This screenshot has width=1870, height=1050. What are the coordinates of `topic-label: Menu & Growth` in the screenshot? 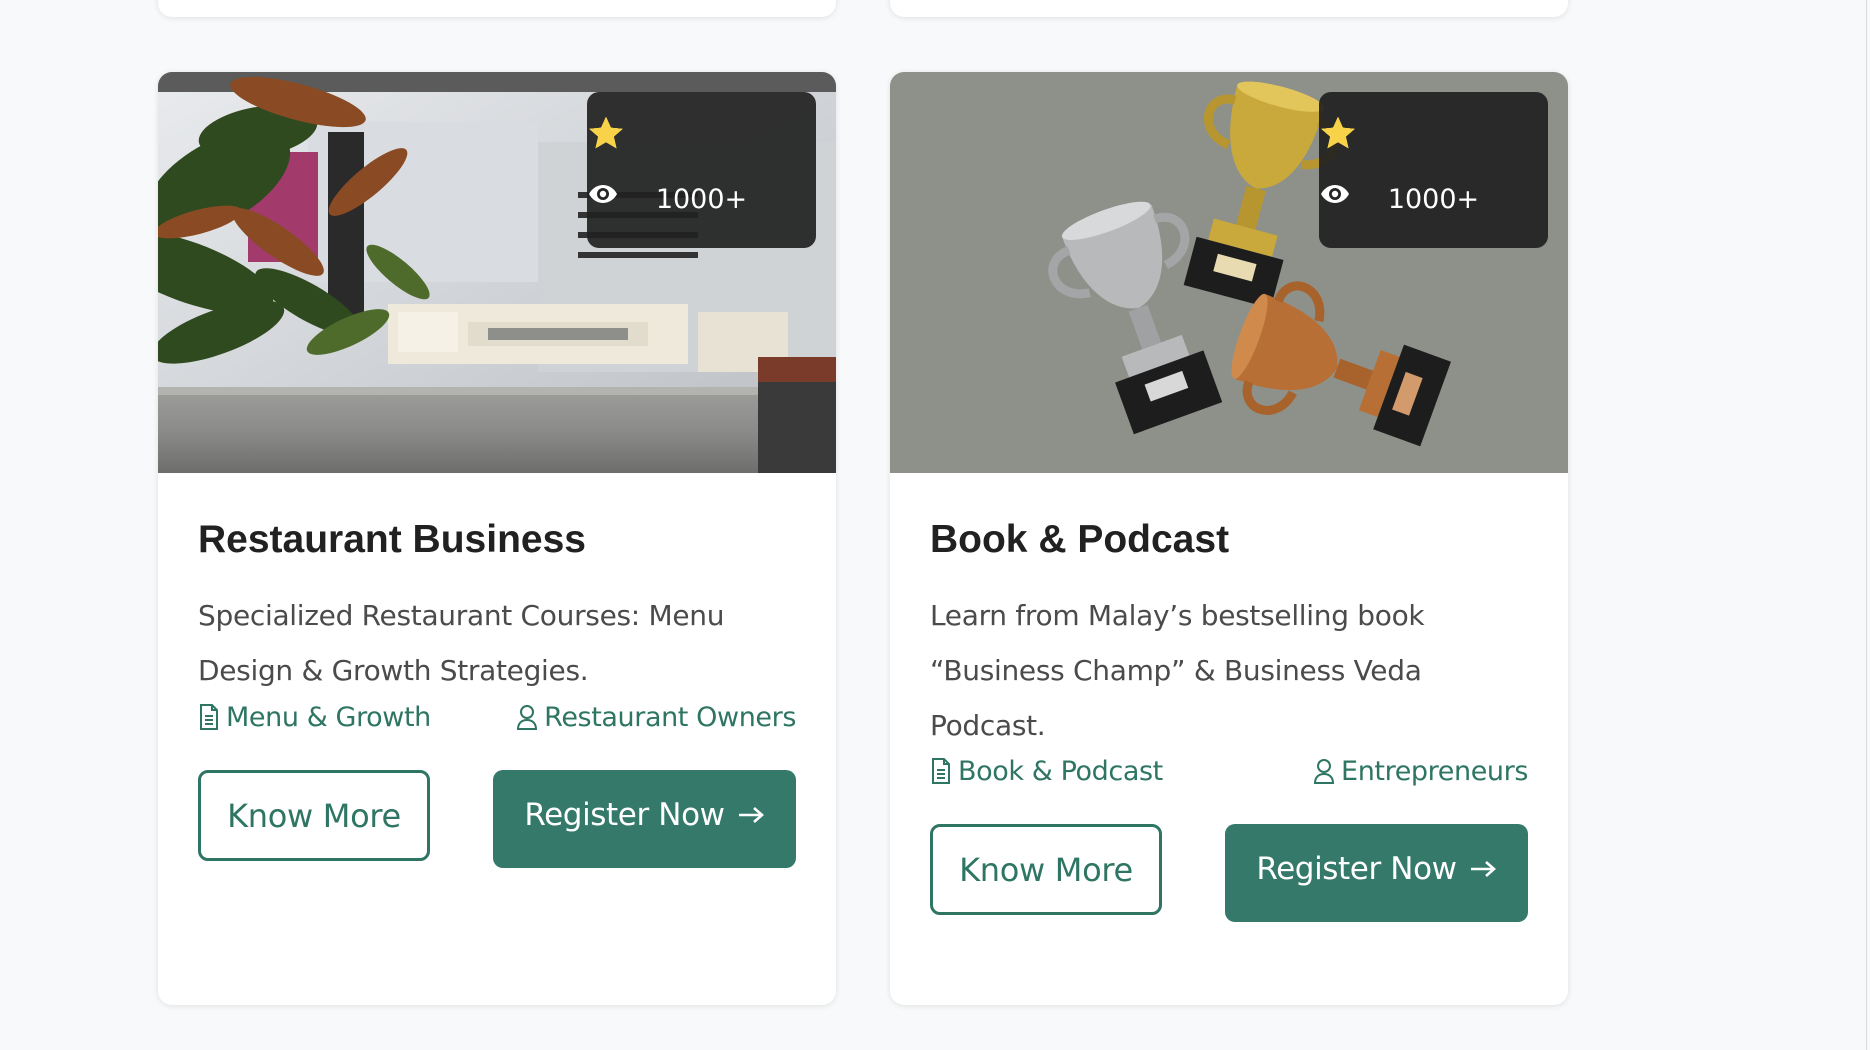 It's located at (328, 717).